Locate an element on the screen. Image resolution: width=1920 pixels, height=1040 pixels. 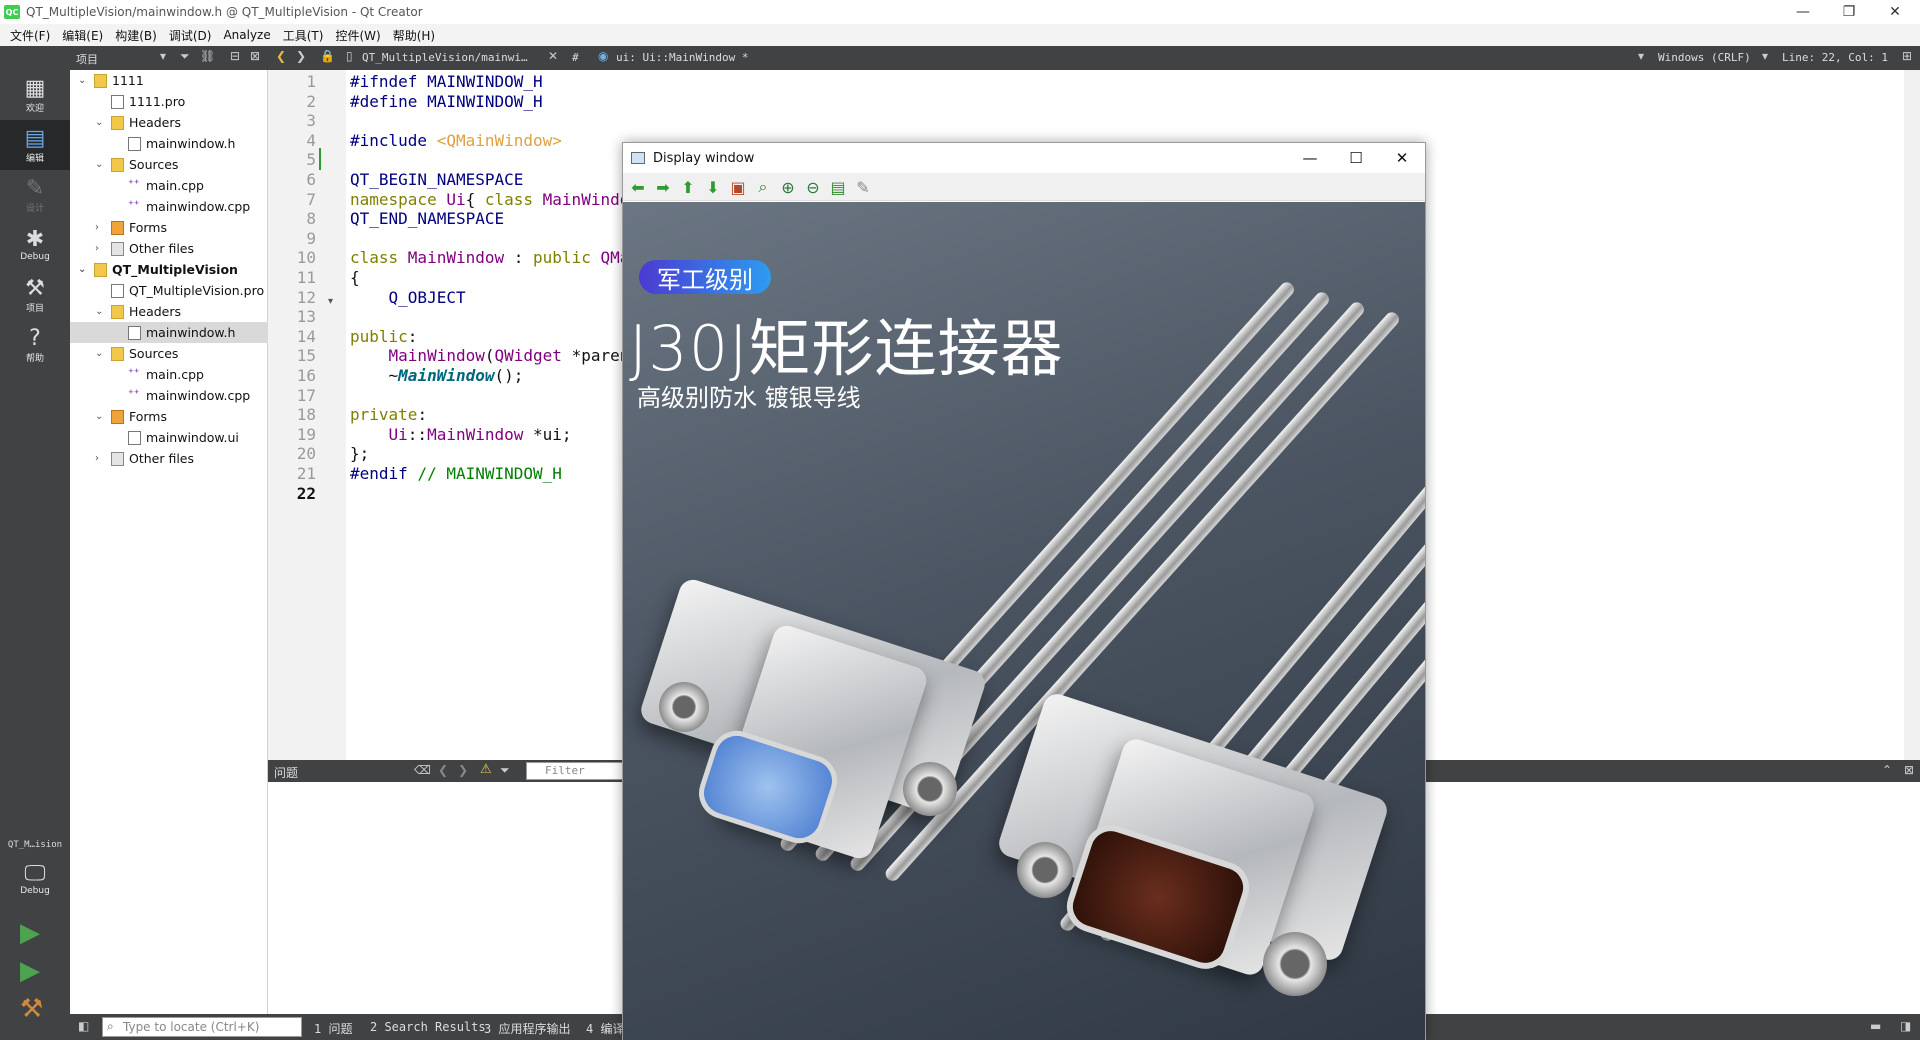
tree-item: ⁺⁺ mainwindow.cpp is located at coordinates (169, 206).